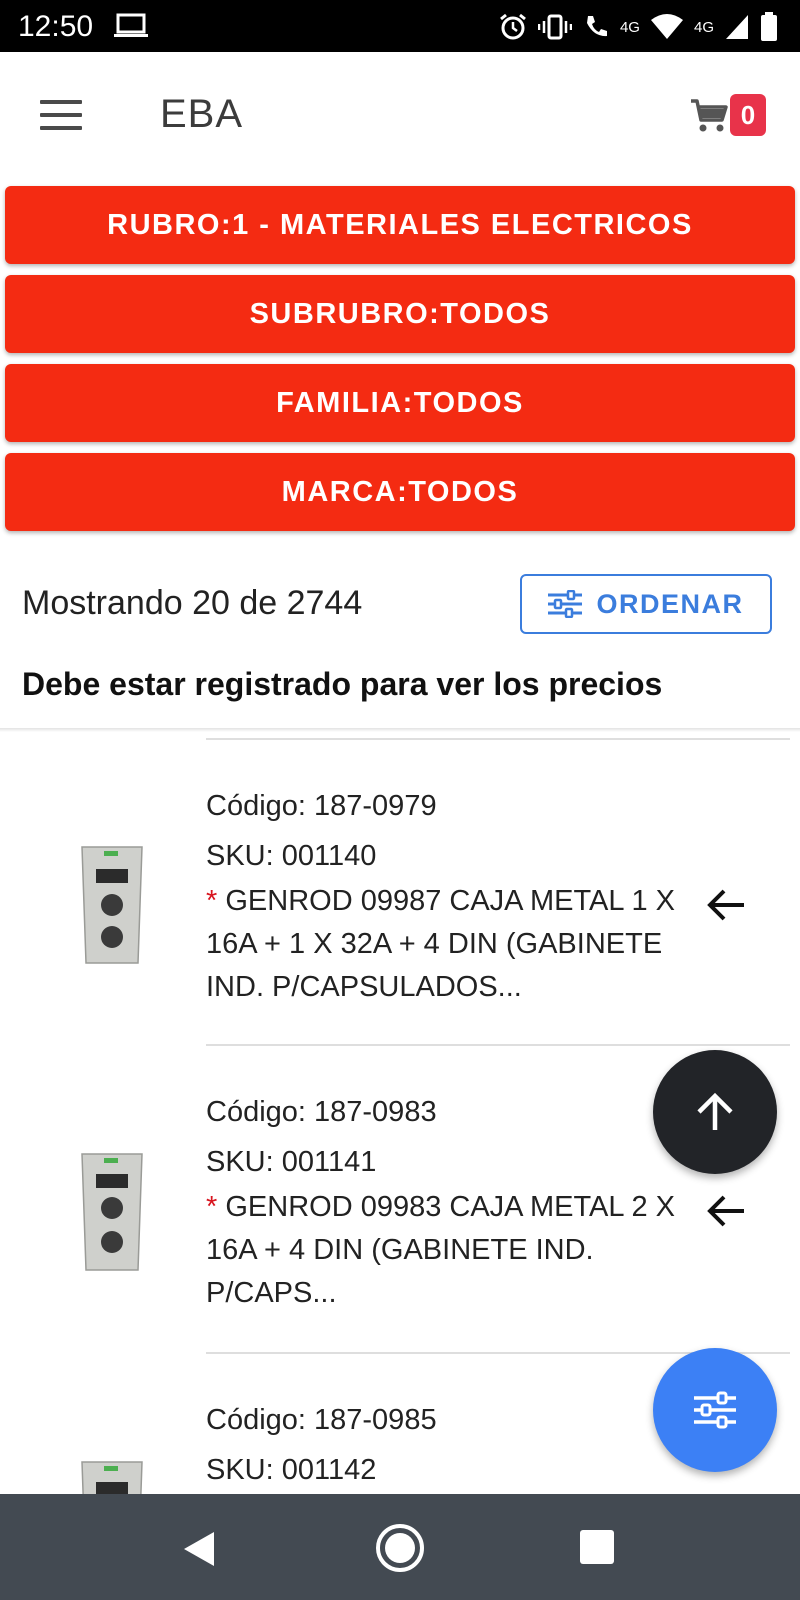 Image resolution: width=800 pixels, height=1600 pixels. I want to click on results-count: Mostrando 20 de 2744, so click(192, 603).